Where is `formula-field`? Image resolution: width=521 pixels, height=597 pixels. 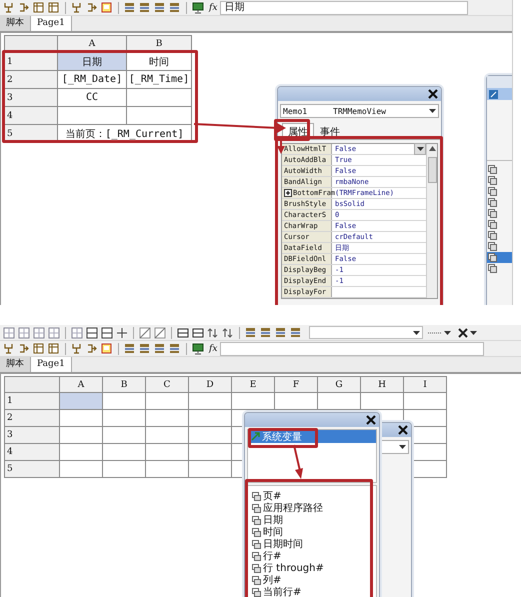 formula-field is located at coordinates (352, 349).